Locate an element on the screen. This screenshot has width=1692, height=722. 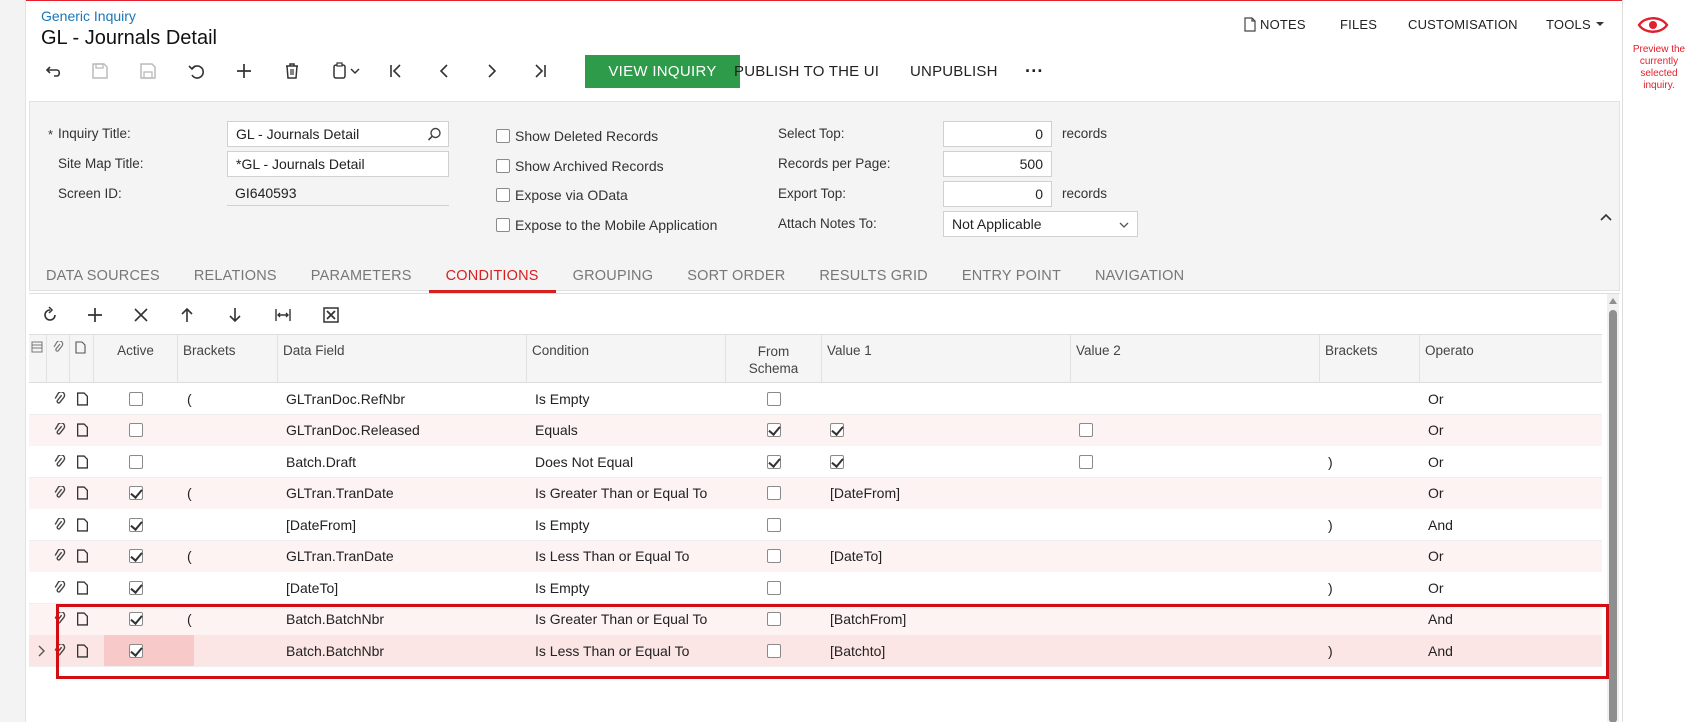
table-row: [DateTo] Is Empty) Or is located at coordinates (815, 588).